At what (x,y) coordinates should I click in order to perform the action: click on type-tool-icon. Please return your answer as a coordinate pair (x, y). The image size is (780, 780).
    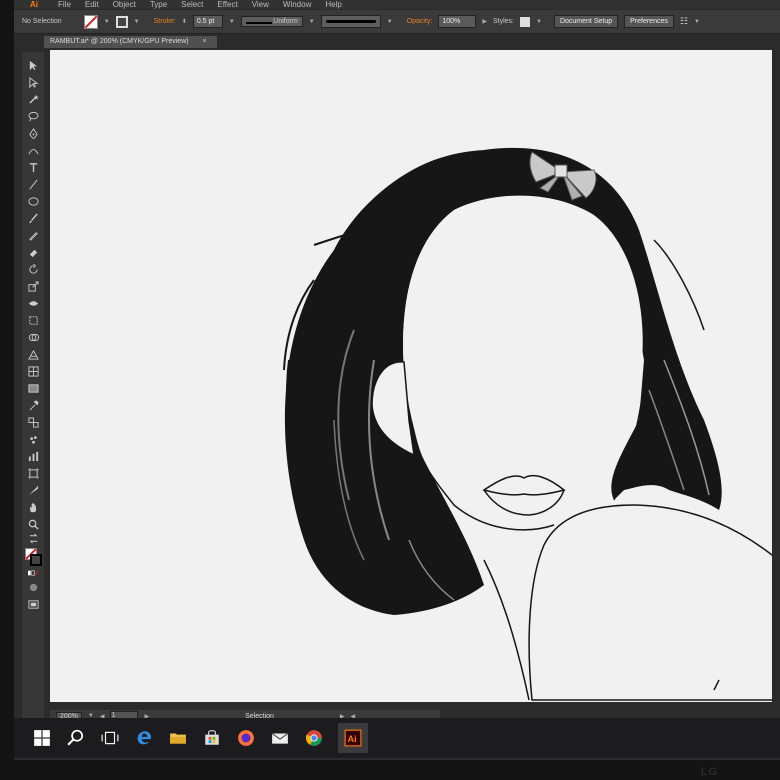
    Looking at the image, I should click on (33, 167).